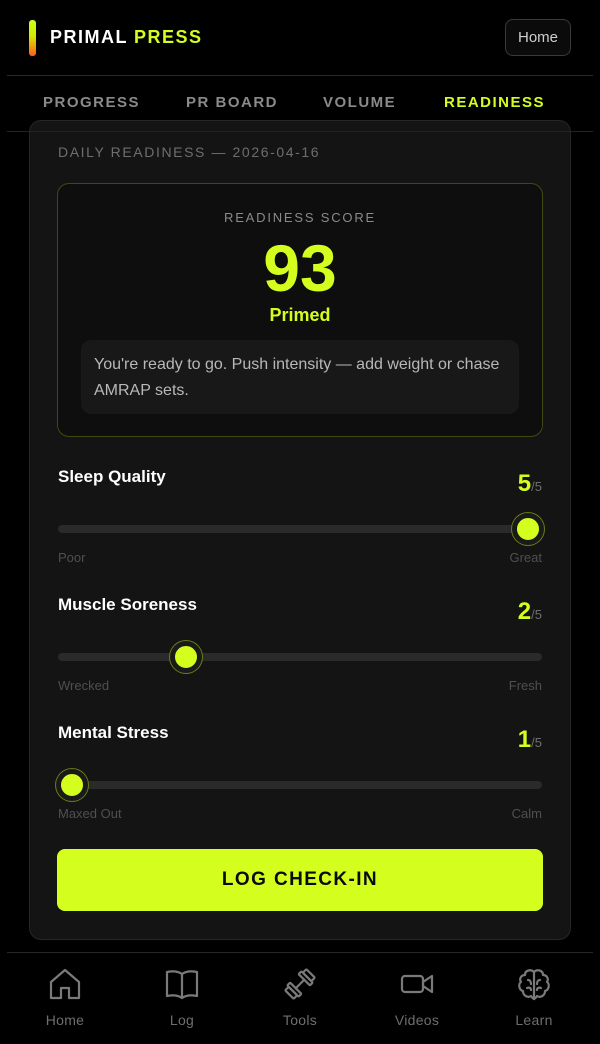 The width and height of the screenshot is (600, 1044). What do you see at coordinates (84, 685) in the screenshot?
I see `muscle-soreness-min-label: Wrecked` at bounding box center [84, 685].